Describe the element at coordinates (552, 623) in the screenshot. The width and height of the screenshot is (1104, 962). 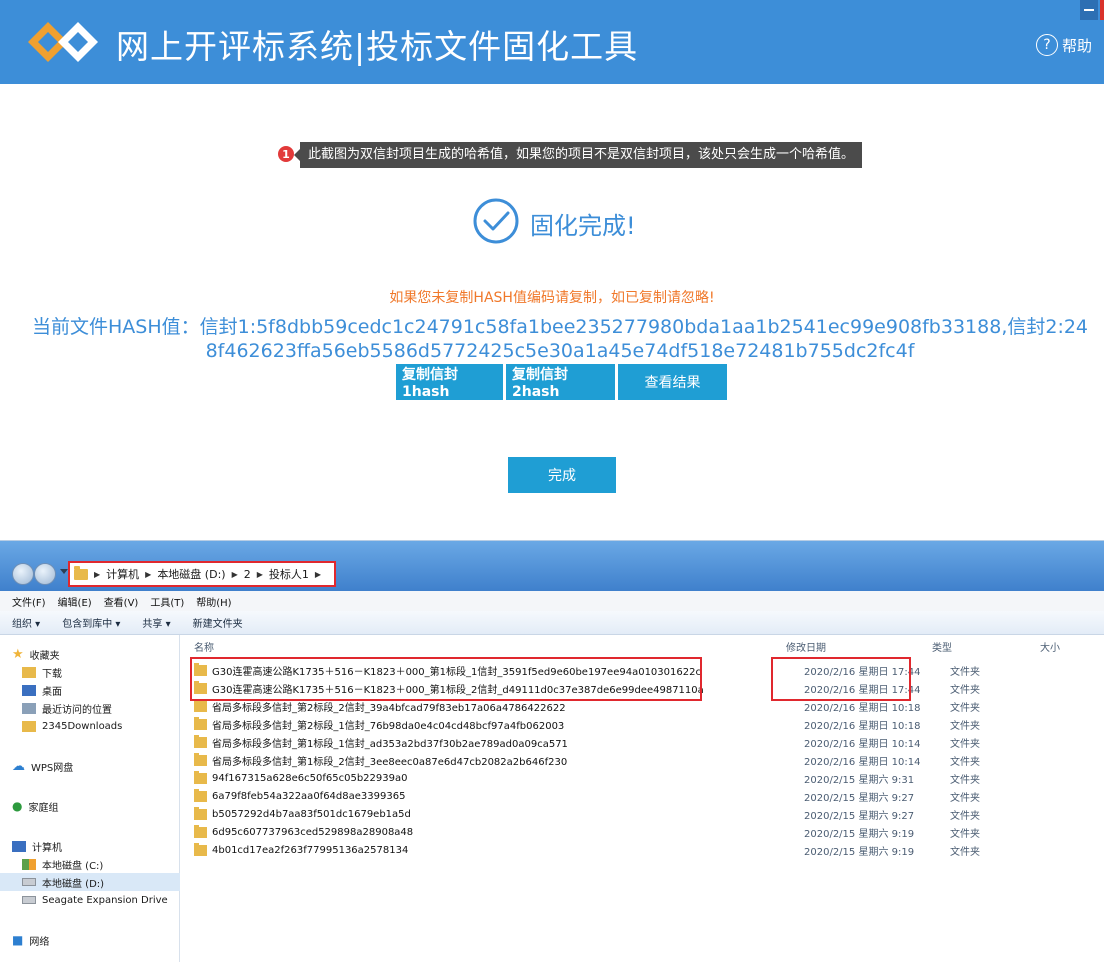
I see `command-bar: 组织 ▾ 包含到库中 ▾ 共享 ▾ 新建文件夹` at that location.